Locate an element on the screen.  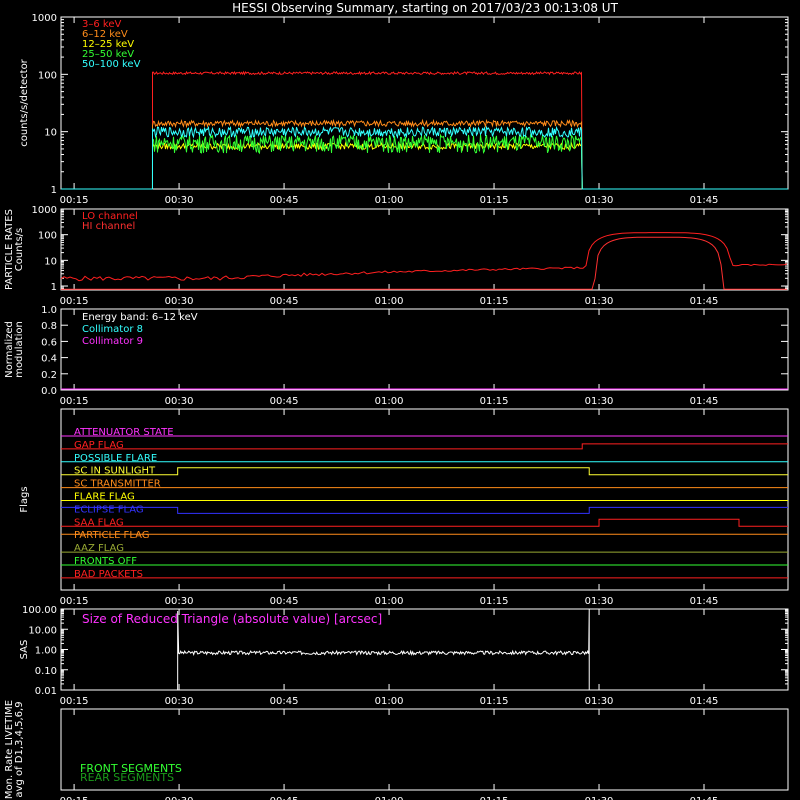
y-axis-label-line: SAS is located at coordinates (24, 650).